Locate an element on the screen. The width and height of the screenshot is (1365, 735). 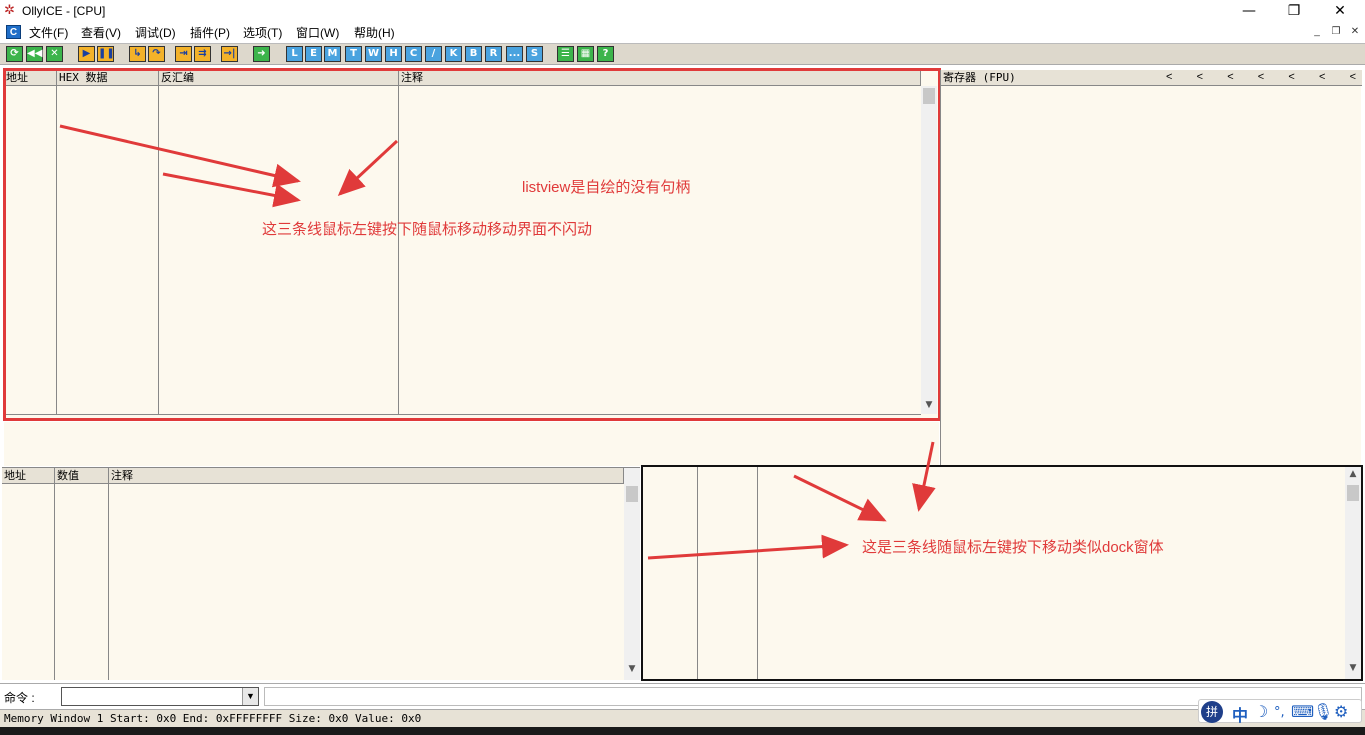
ime-logo-icon: 拼 is located at coordinates (1212, 712).